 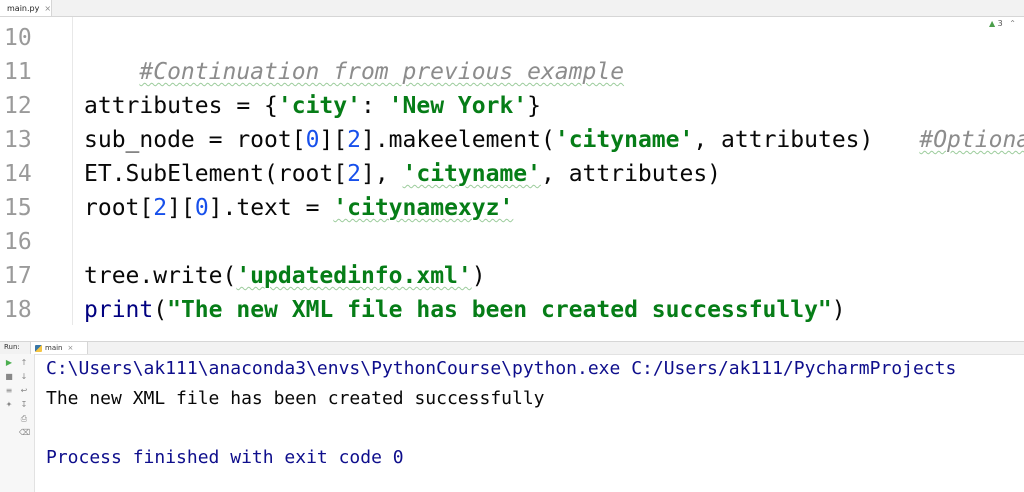 I want to click on chevron-up-icon: ⌃, so click(x=1012, y=23).